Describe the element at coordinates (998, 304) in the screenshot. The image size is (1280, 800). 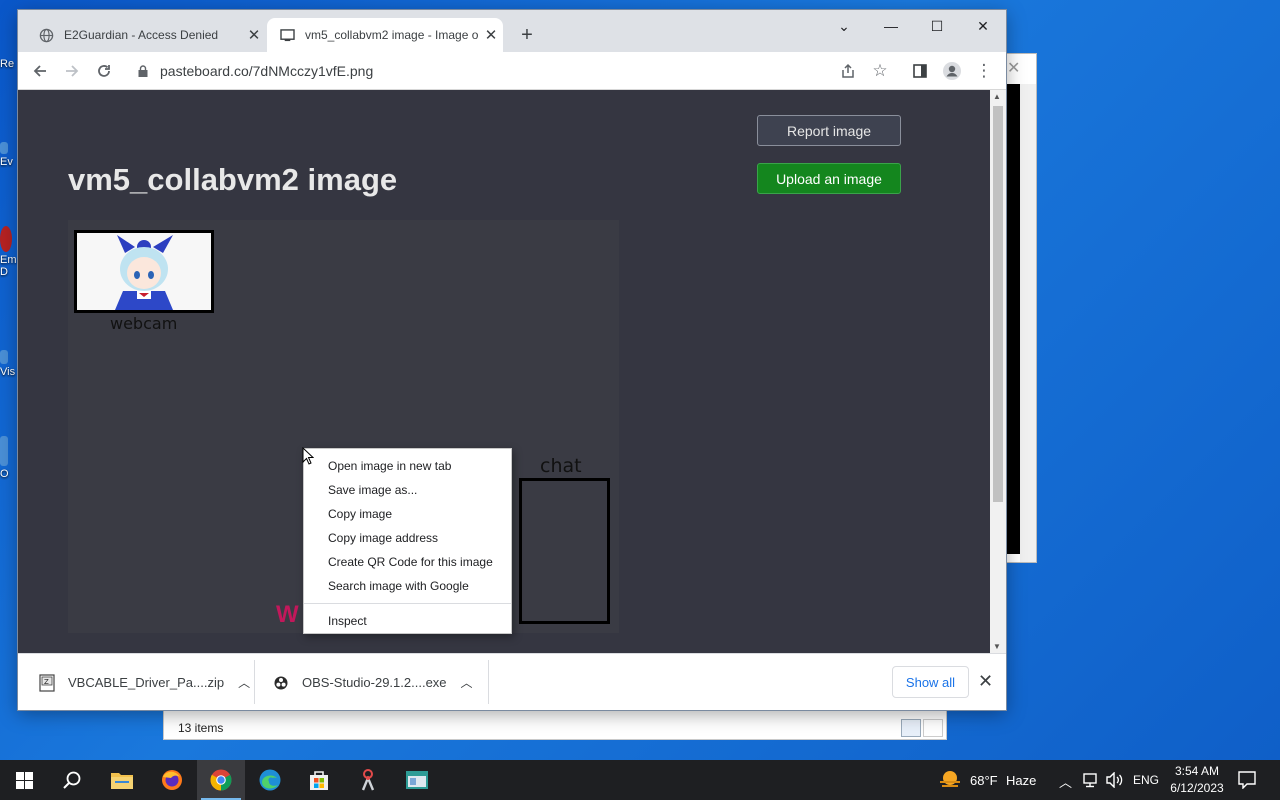
I see `scrollbar-thumb` at that location.